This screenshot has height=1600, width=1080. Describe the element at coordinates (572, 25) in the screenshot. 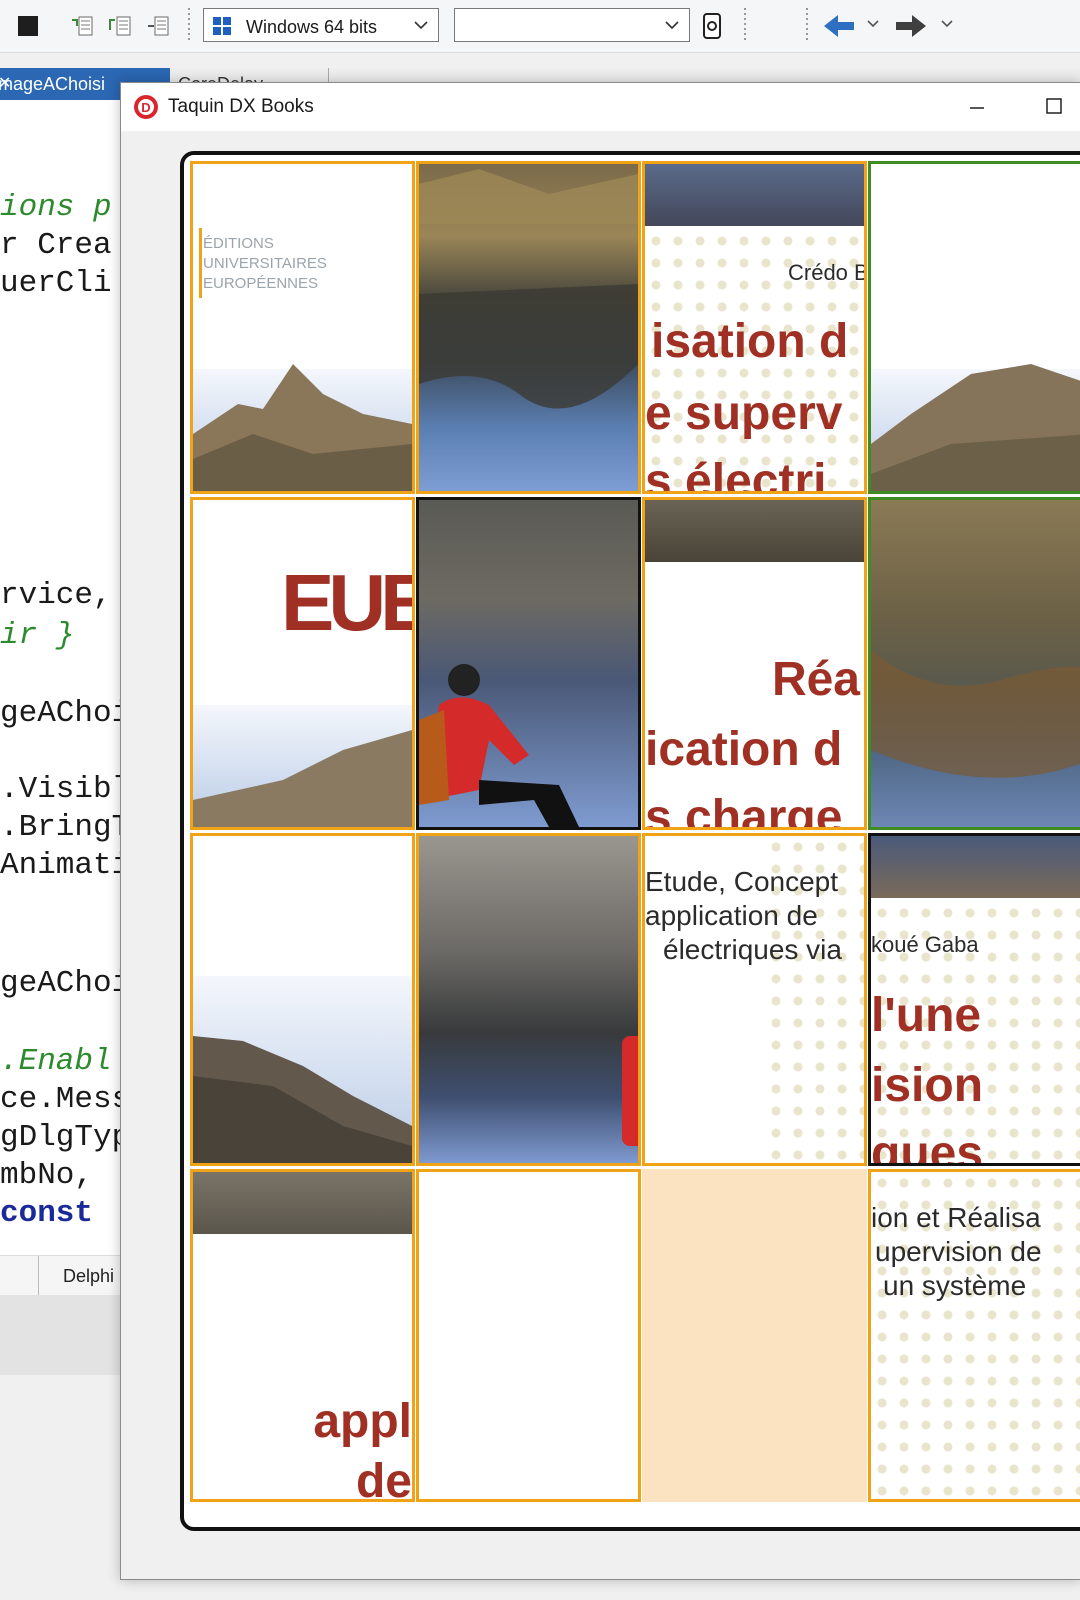

I see `configuration-select` at that location.